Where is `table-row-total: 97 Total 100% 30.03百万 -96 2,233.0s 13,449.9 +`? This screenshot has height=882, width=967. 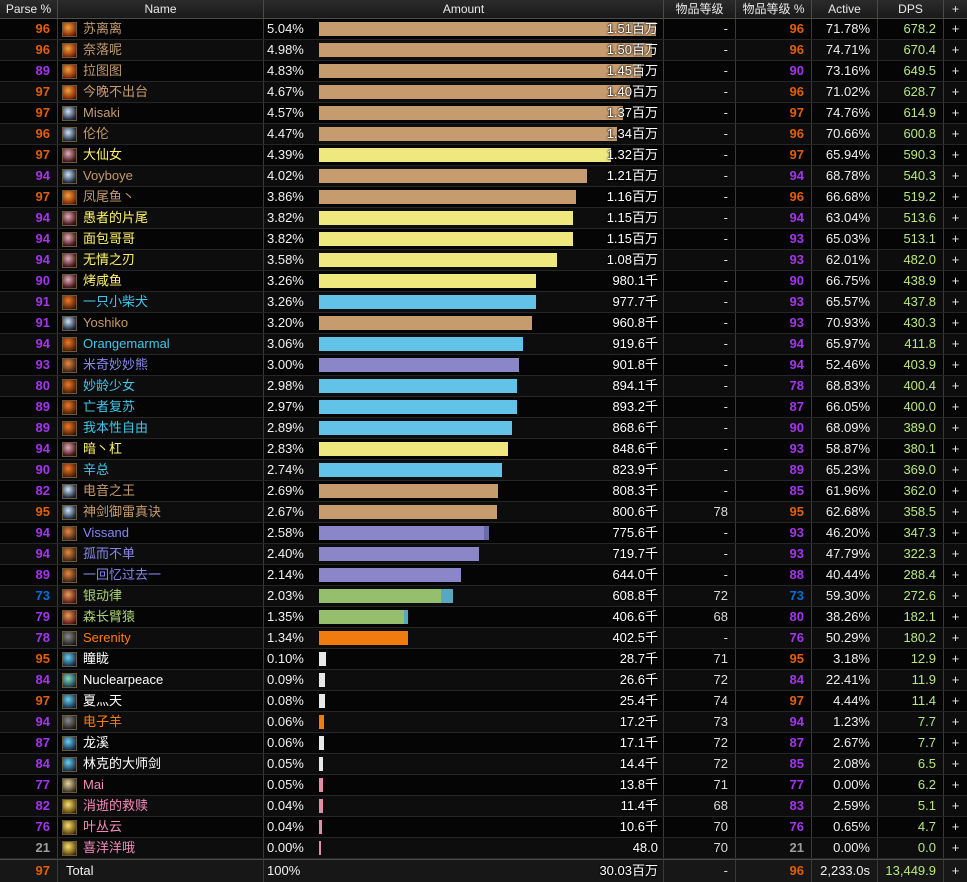
table-row-total: 97 Total 100% 30.03百万 -96 2,233.0s 13,449.9 + is located at coordinates (483, 870).